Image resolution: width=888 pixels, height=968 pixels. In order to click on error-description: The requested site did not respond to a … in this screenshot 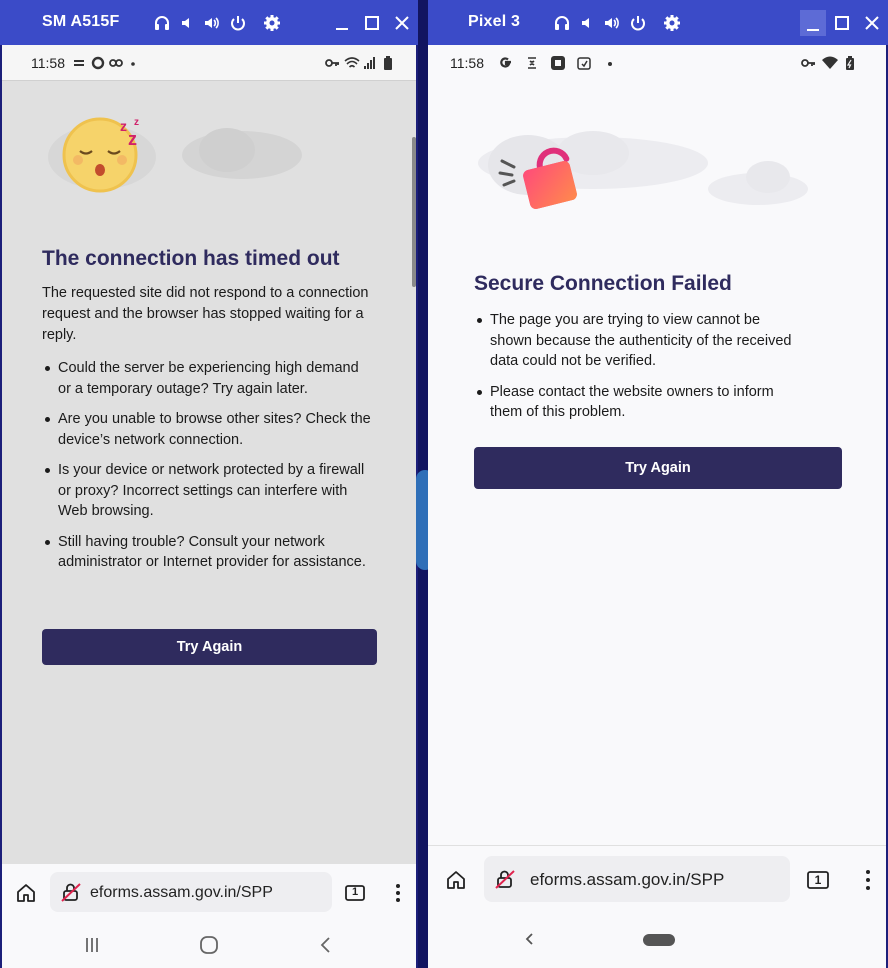, I will do `click(205, 314)`.